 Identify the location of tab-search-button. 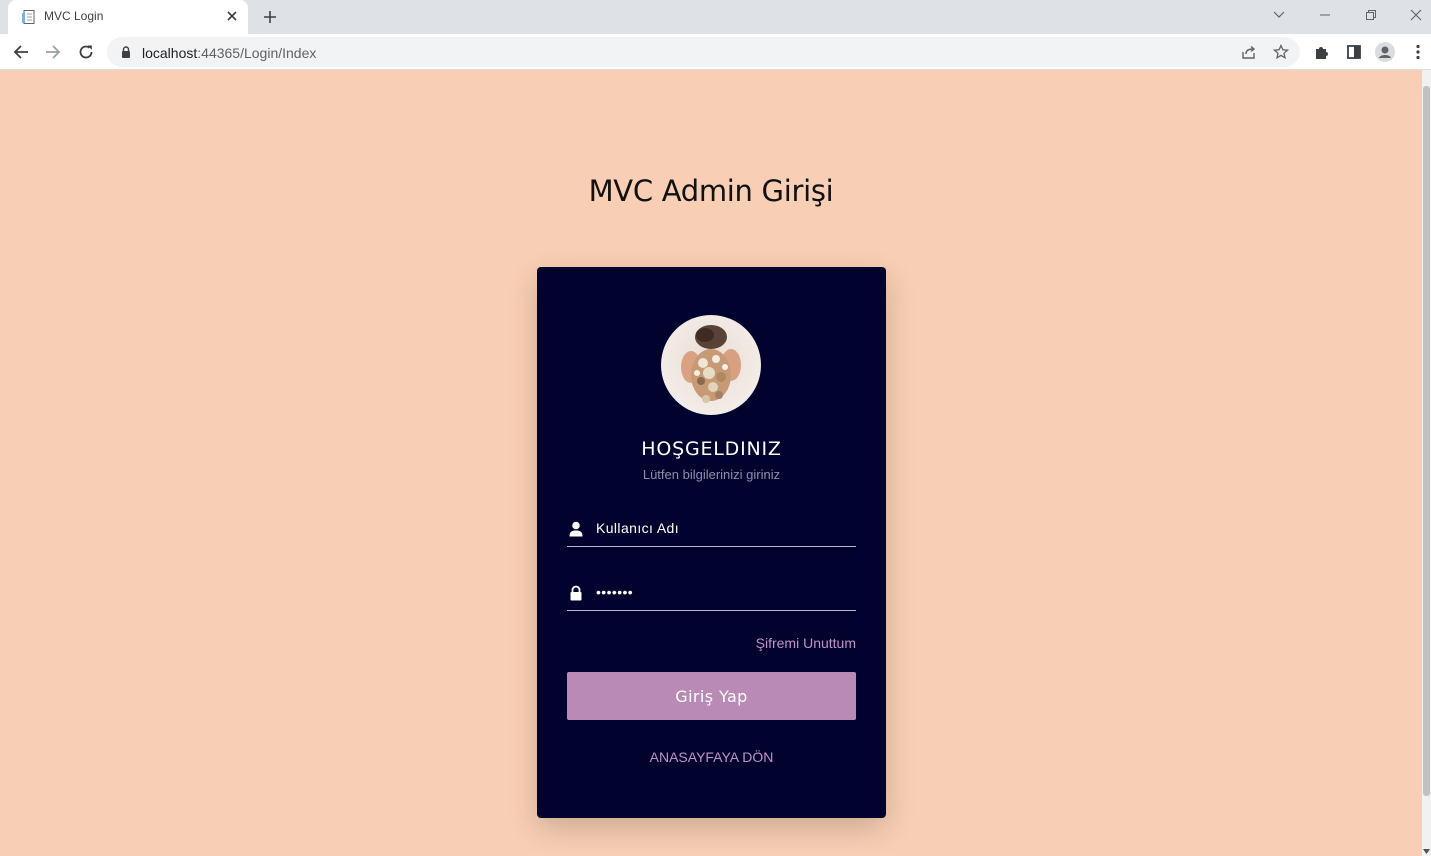
(1279, 15).